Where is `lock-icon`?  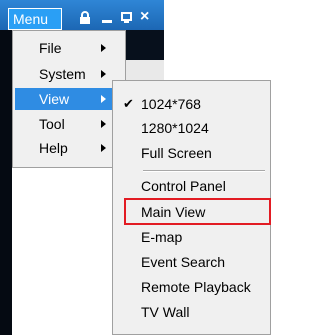 lock-icon is located at coordinates (85, 17).